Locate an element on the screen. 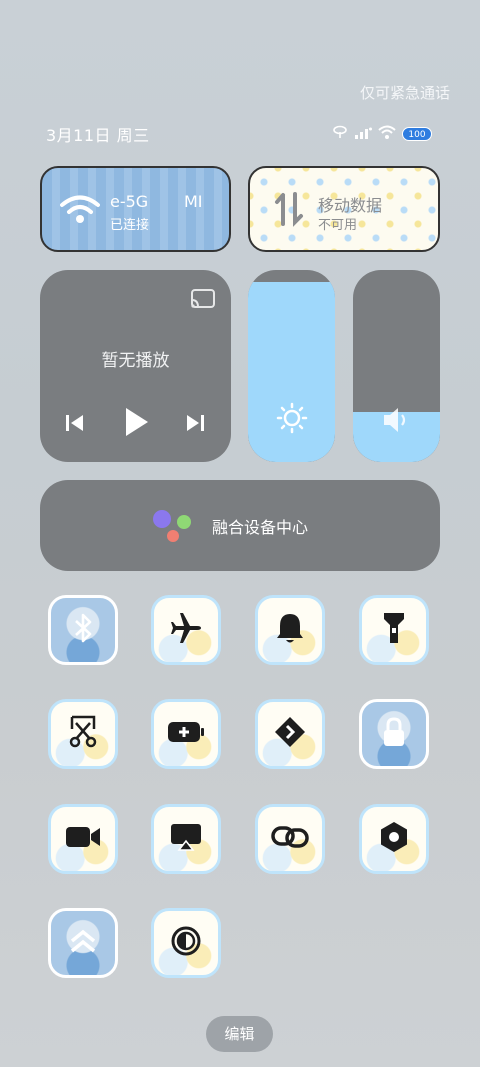 The height and width of the screenshot is (1067, 480). wifi-status: 已连接 is located at coordinates (130, 225).